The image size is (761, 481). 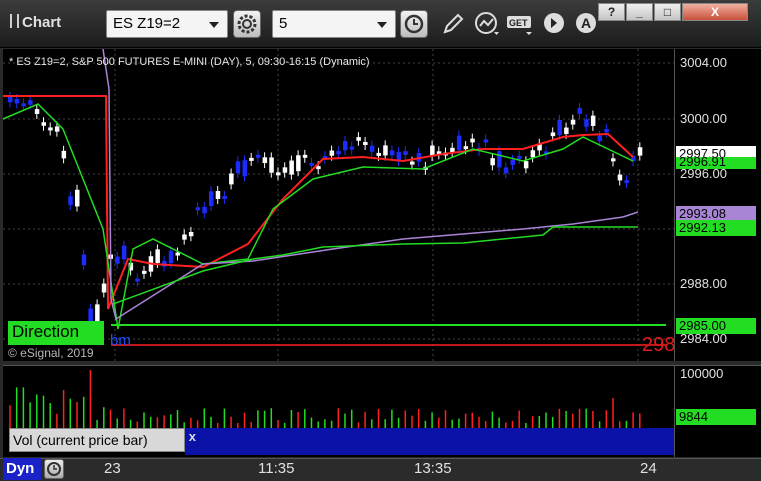 What do you see at coordinates (658, 345) in the screenshot?
I see `partial-price-label: 298` at bounding box center [658, 345].